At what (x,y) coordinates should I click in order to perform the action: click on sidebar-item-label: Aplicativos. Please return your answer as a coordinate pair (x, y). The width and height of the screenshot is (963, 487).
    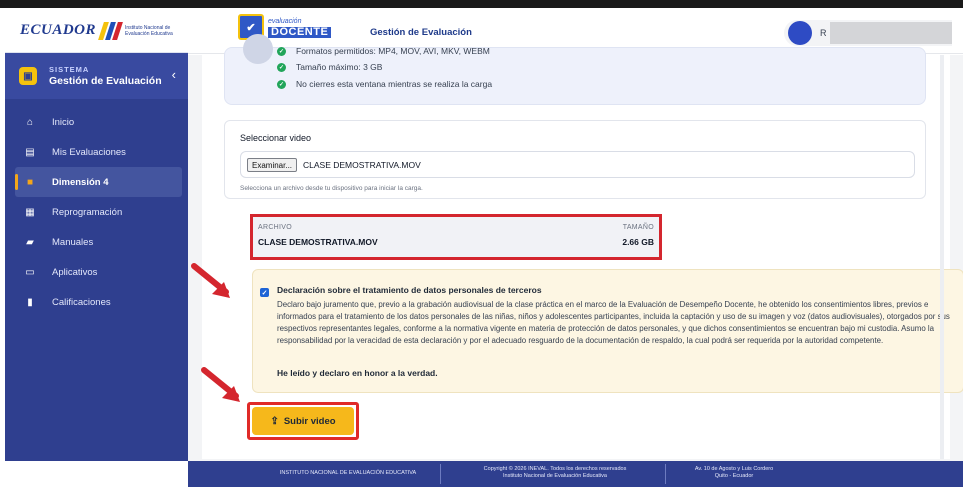
    Looking at the image, I should click on (75, 272).